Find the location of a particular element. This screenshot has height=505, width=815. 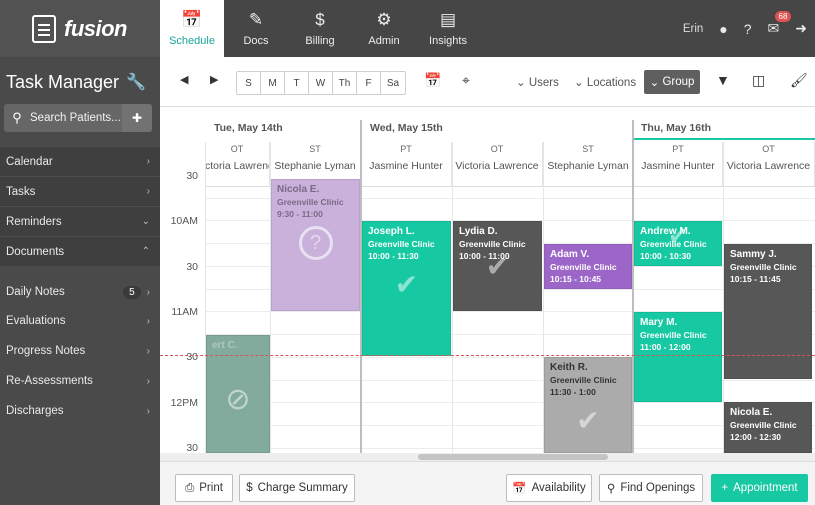

checkmark-icon: ✔ is located at coordinates (678, 236).